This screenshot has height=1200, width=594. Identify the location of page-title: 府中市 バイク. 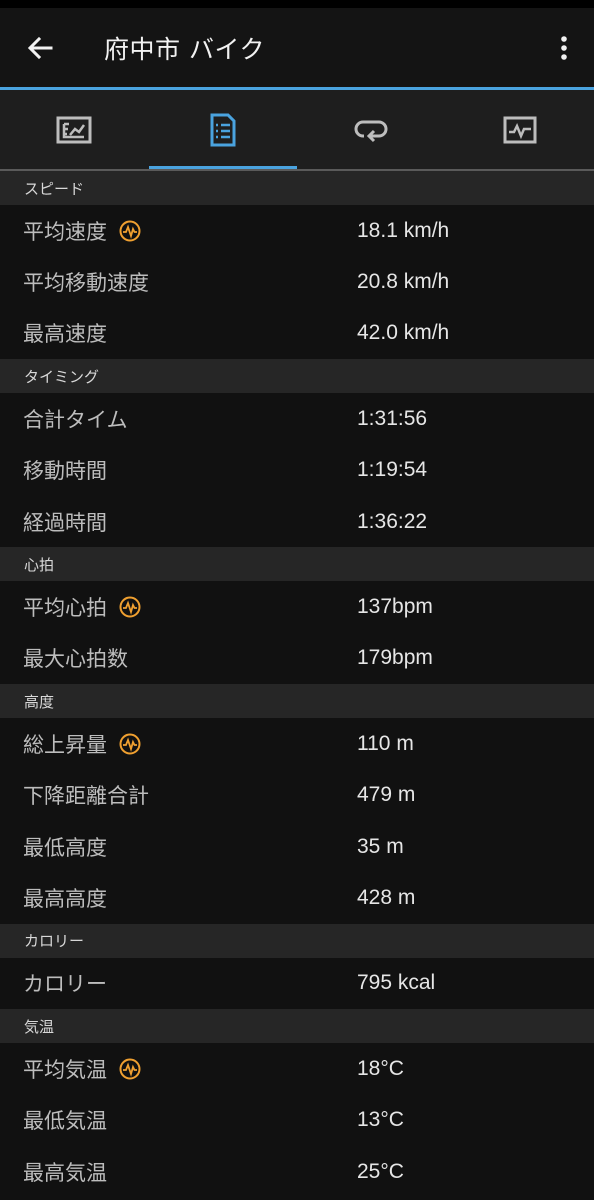
(184, 49).